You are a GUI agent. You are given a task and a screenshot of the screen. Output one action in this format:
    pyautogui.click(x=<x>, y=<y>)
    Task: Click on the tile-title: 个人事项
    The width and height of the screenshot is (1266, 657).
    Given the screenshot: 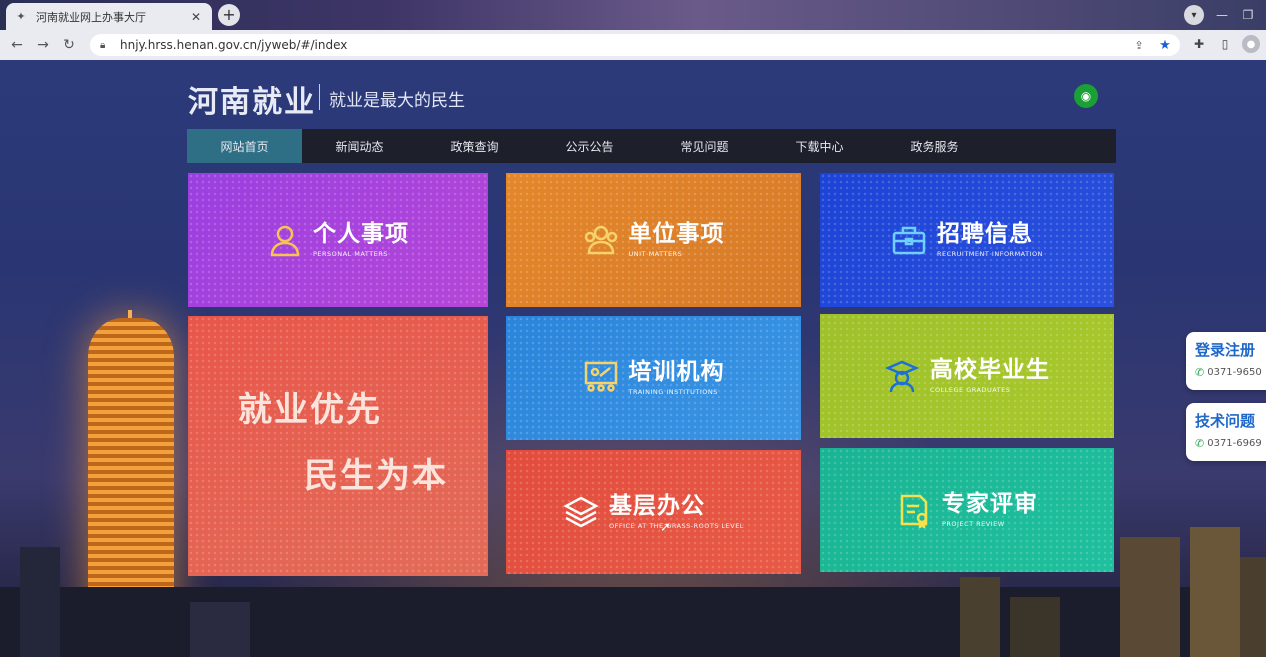 What is the action you would take?
    pyautogui.click(x=361, y=234)
    